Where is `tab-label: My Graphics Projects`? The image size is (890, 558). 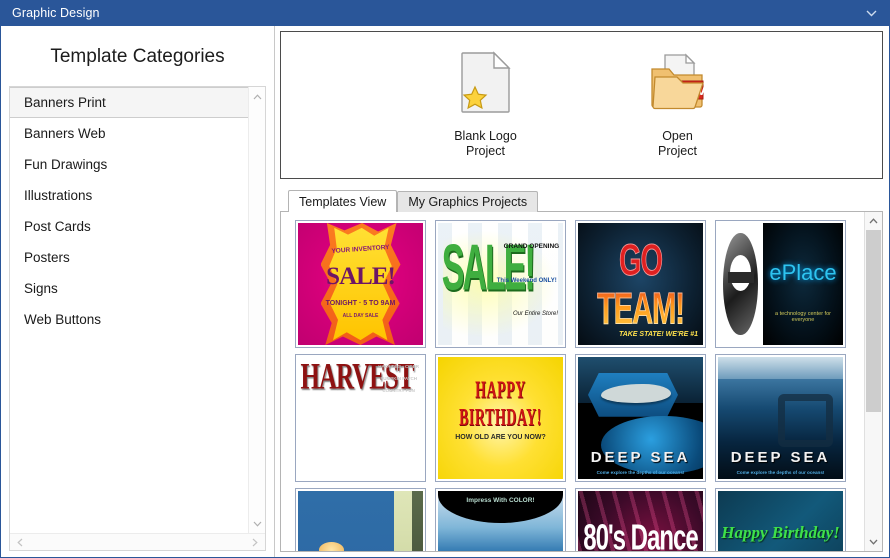
tab-label: My Graphics Projects is located at coordinates (468, 202).